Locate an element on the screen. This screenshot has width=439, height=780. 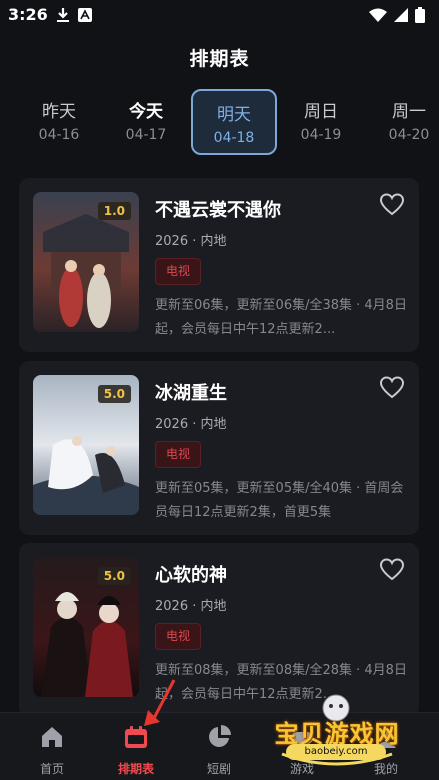
battery-icon is located at coordinates (420, 15).